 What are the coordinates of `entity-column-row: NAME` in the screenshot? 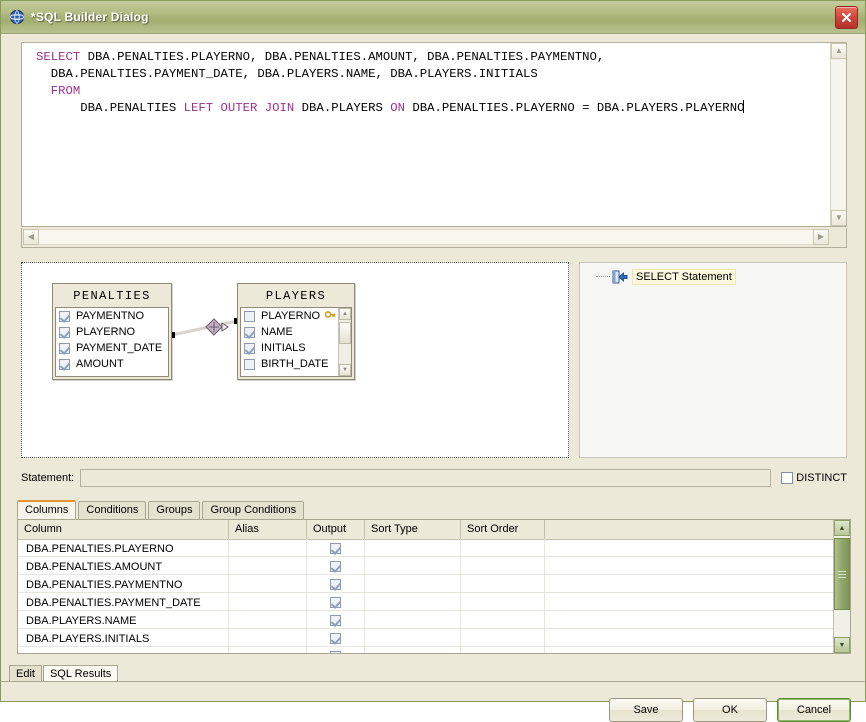 It's located at (296, 332).